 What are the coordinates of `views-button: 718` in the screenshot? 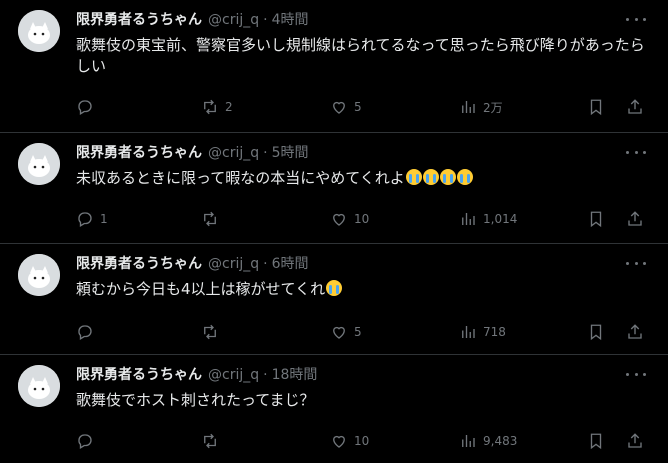 It's located at (482, 332).